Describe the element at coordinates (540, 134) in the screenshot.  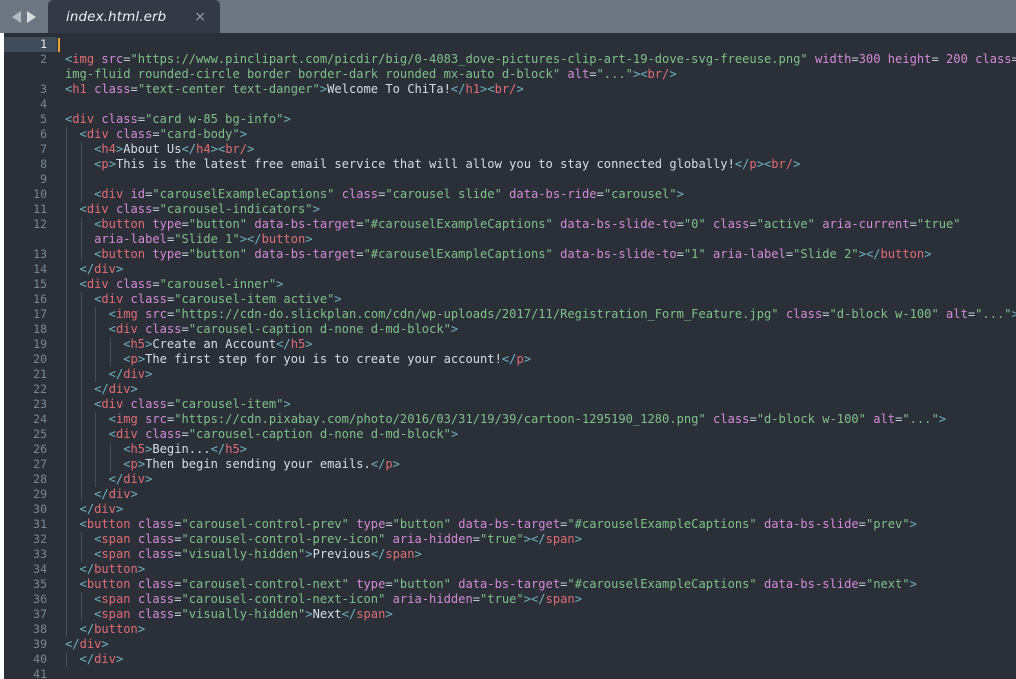
I see `code-line: <div class="card-body">` at that location.